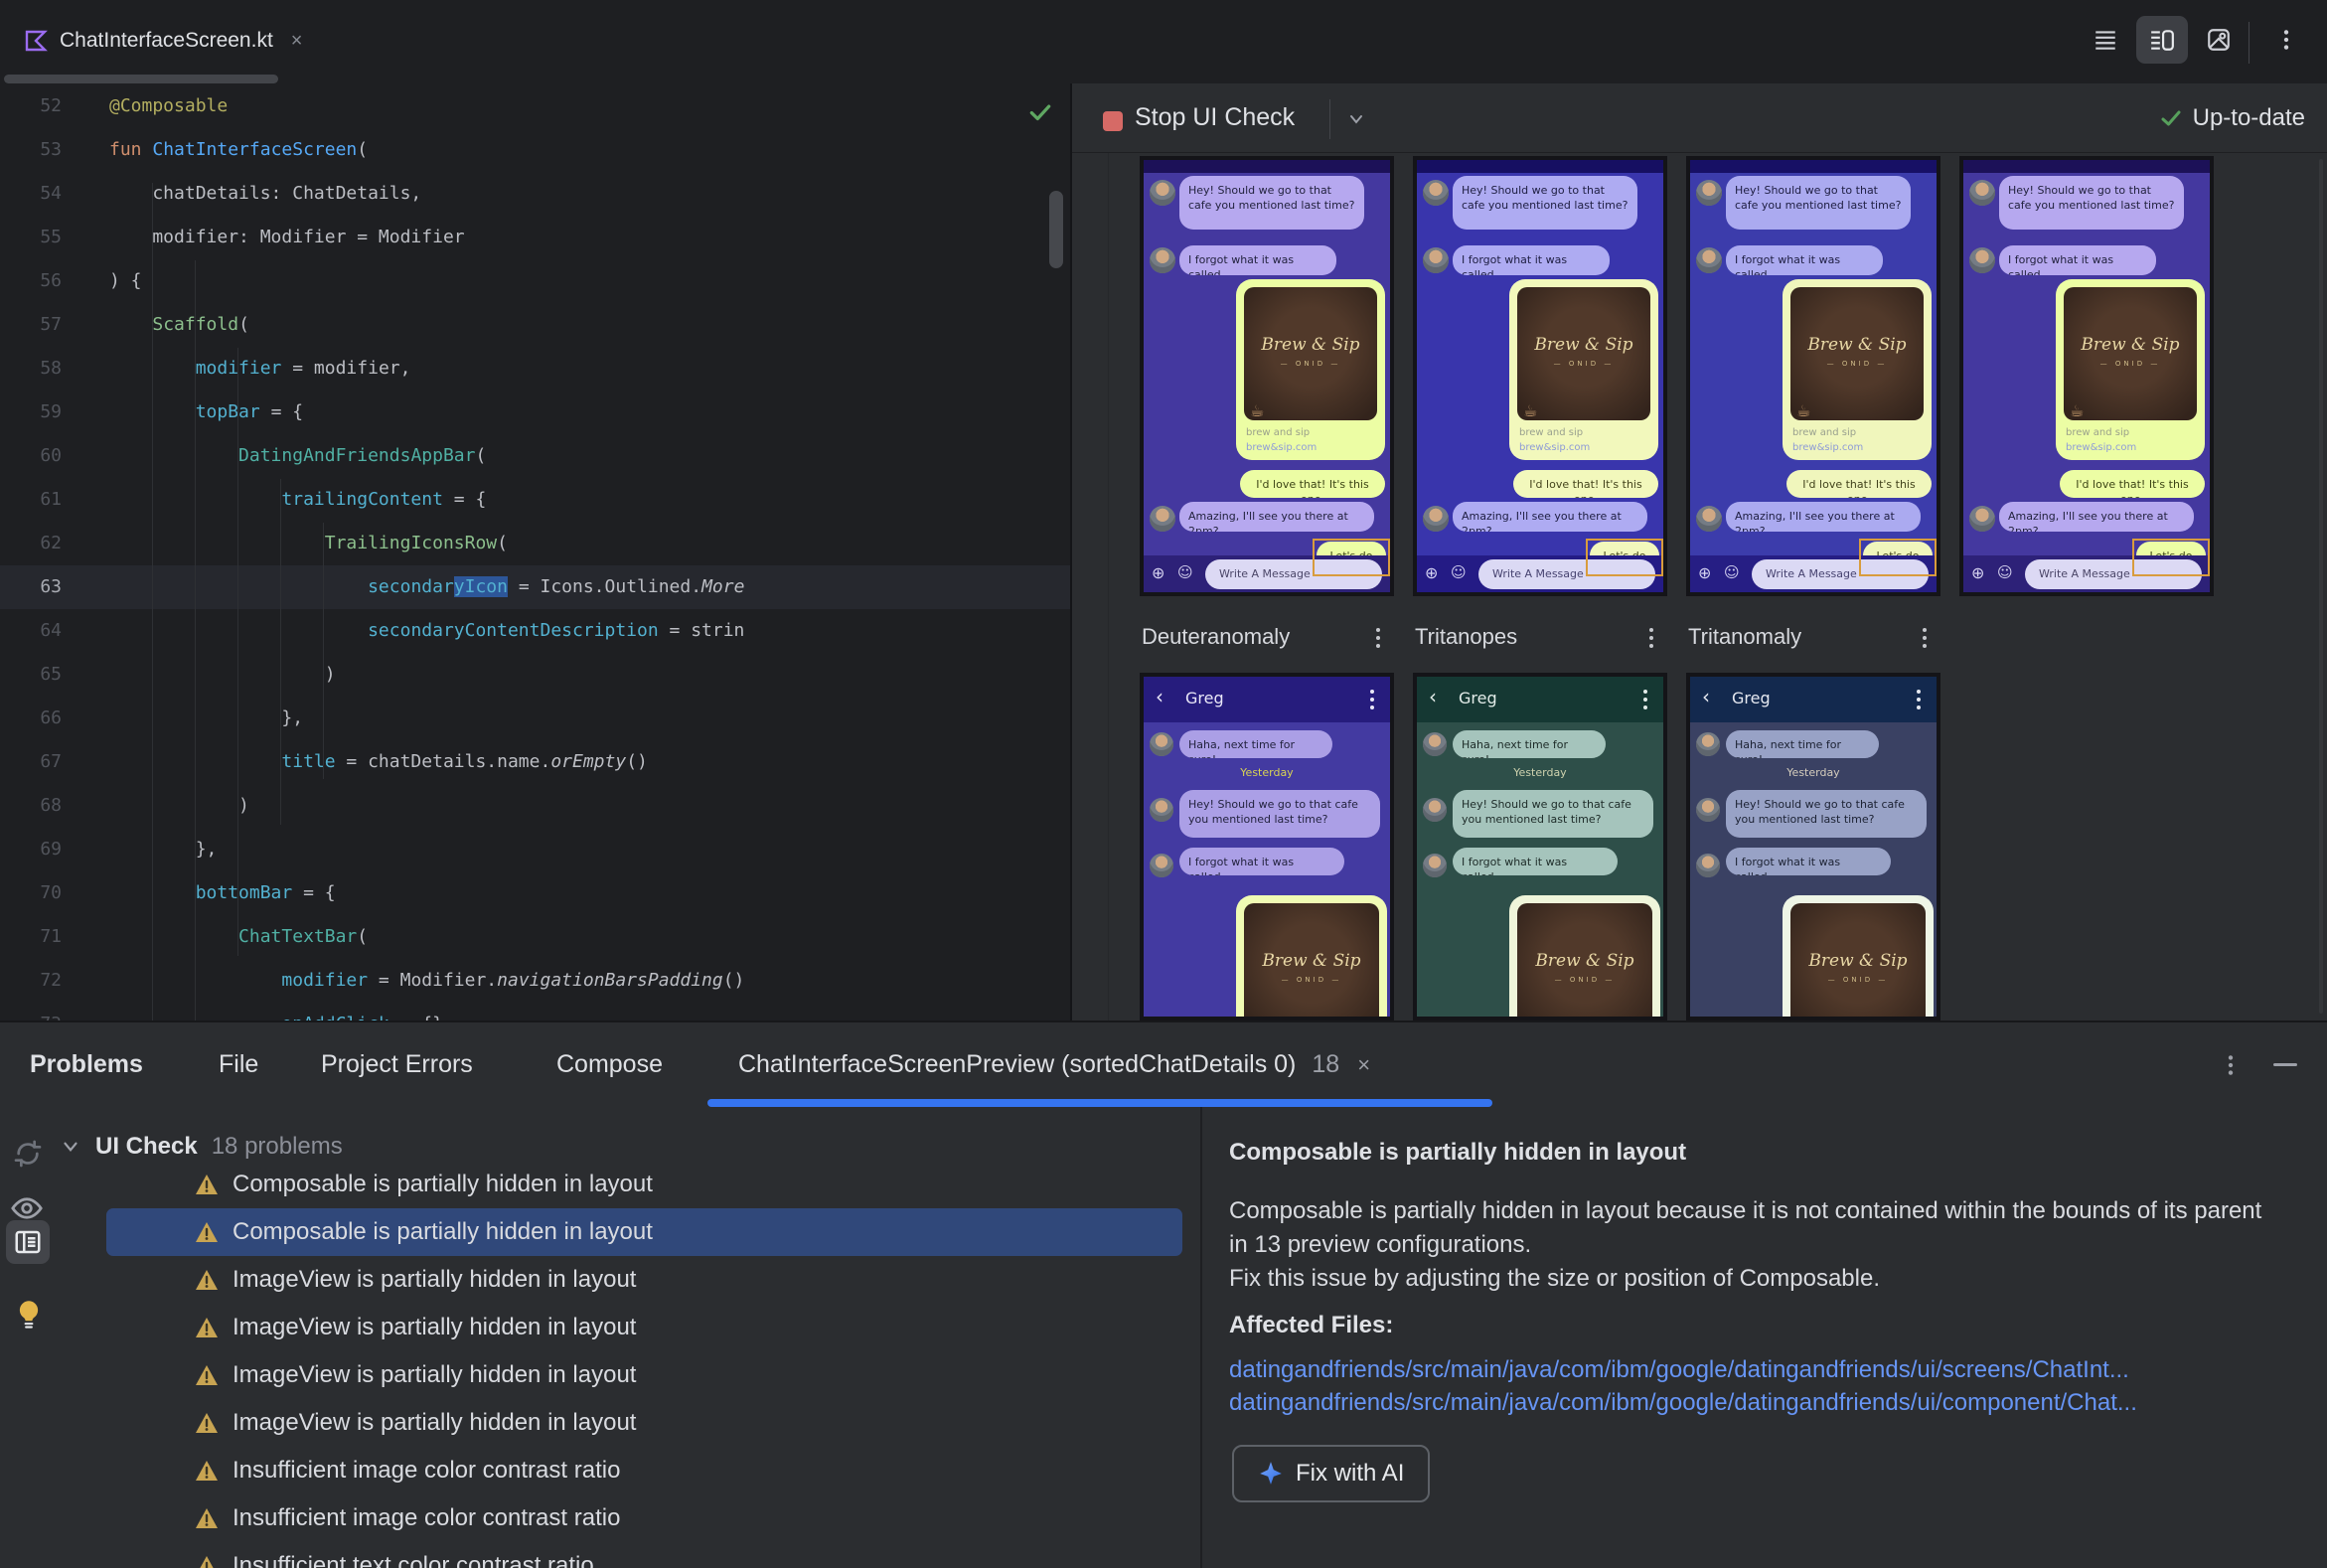 Image resolution: width=2327 pixels, height=1568 pixels. I want to click on code-text: modifier = modifier,, so click(303, 368).